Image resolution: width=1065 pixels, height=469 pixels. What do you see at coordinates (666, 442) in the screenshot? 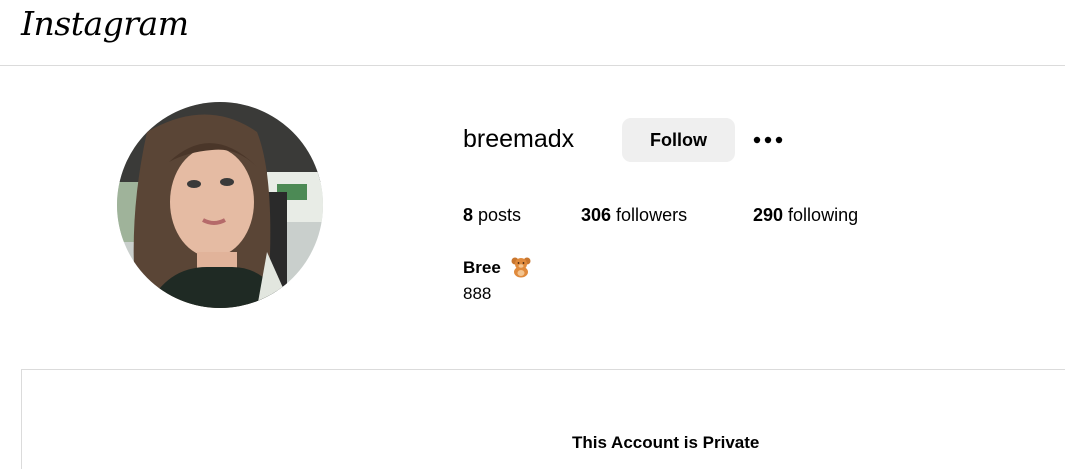
I see `private-account-title: This Account is Private` at bounding box center [666, 442].